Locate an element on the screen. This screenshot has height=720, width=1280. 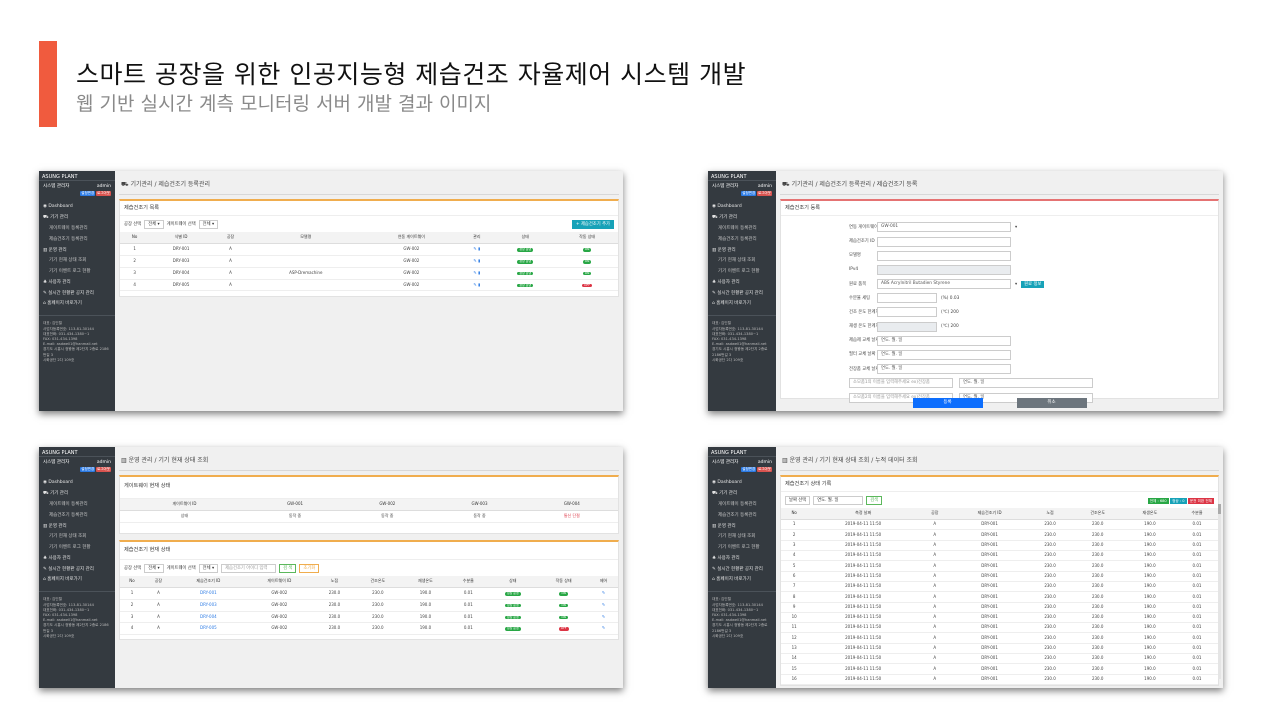
reset-button: 초기화 is located at coordinates (309, 569).